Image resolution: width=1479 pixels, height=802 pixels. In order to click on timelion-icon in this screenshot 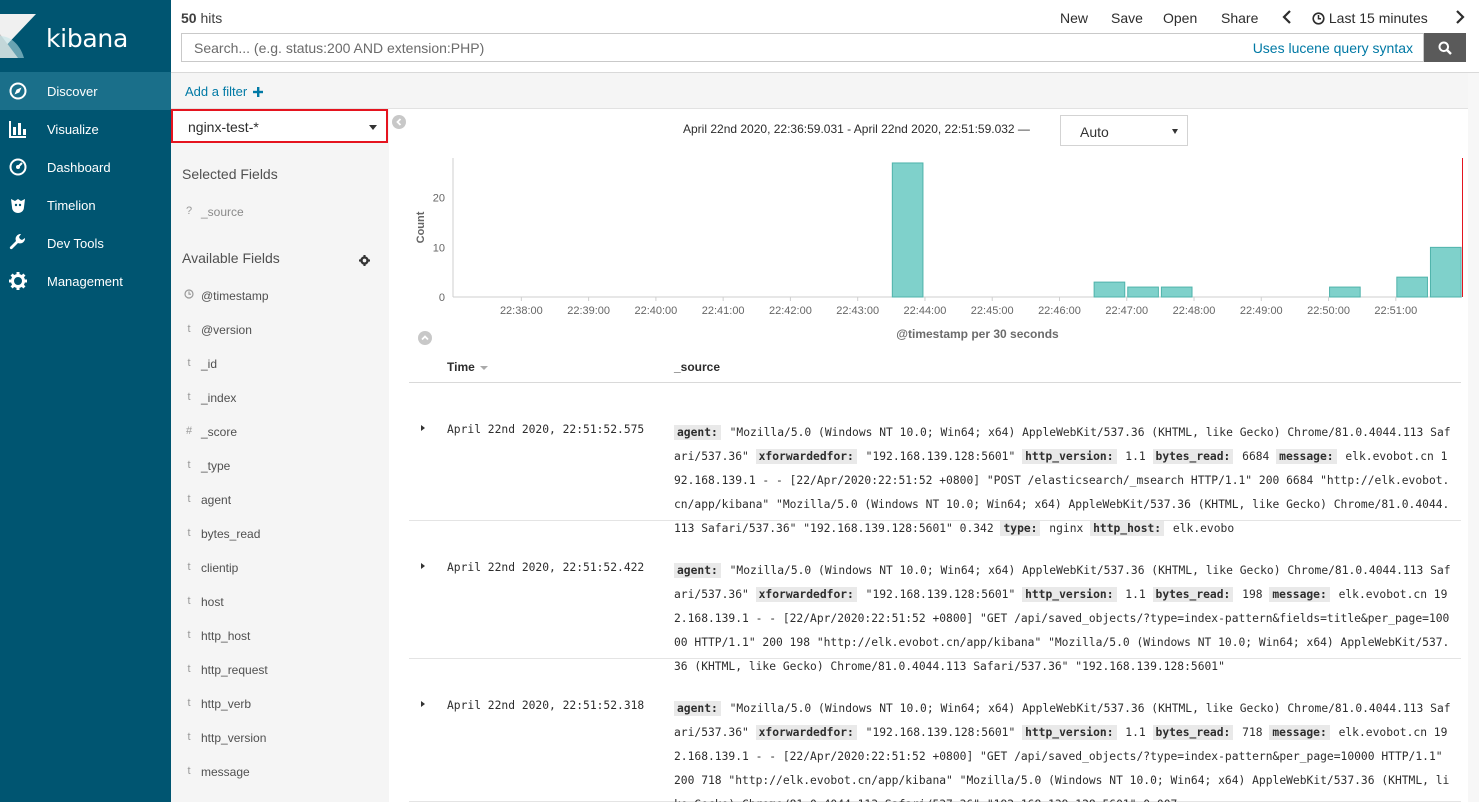, I will do `click(18, 205)`.